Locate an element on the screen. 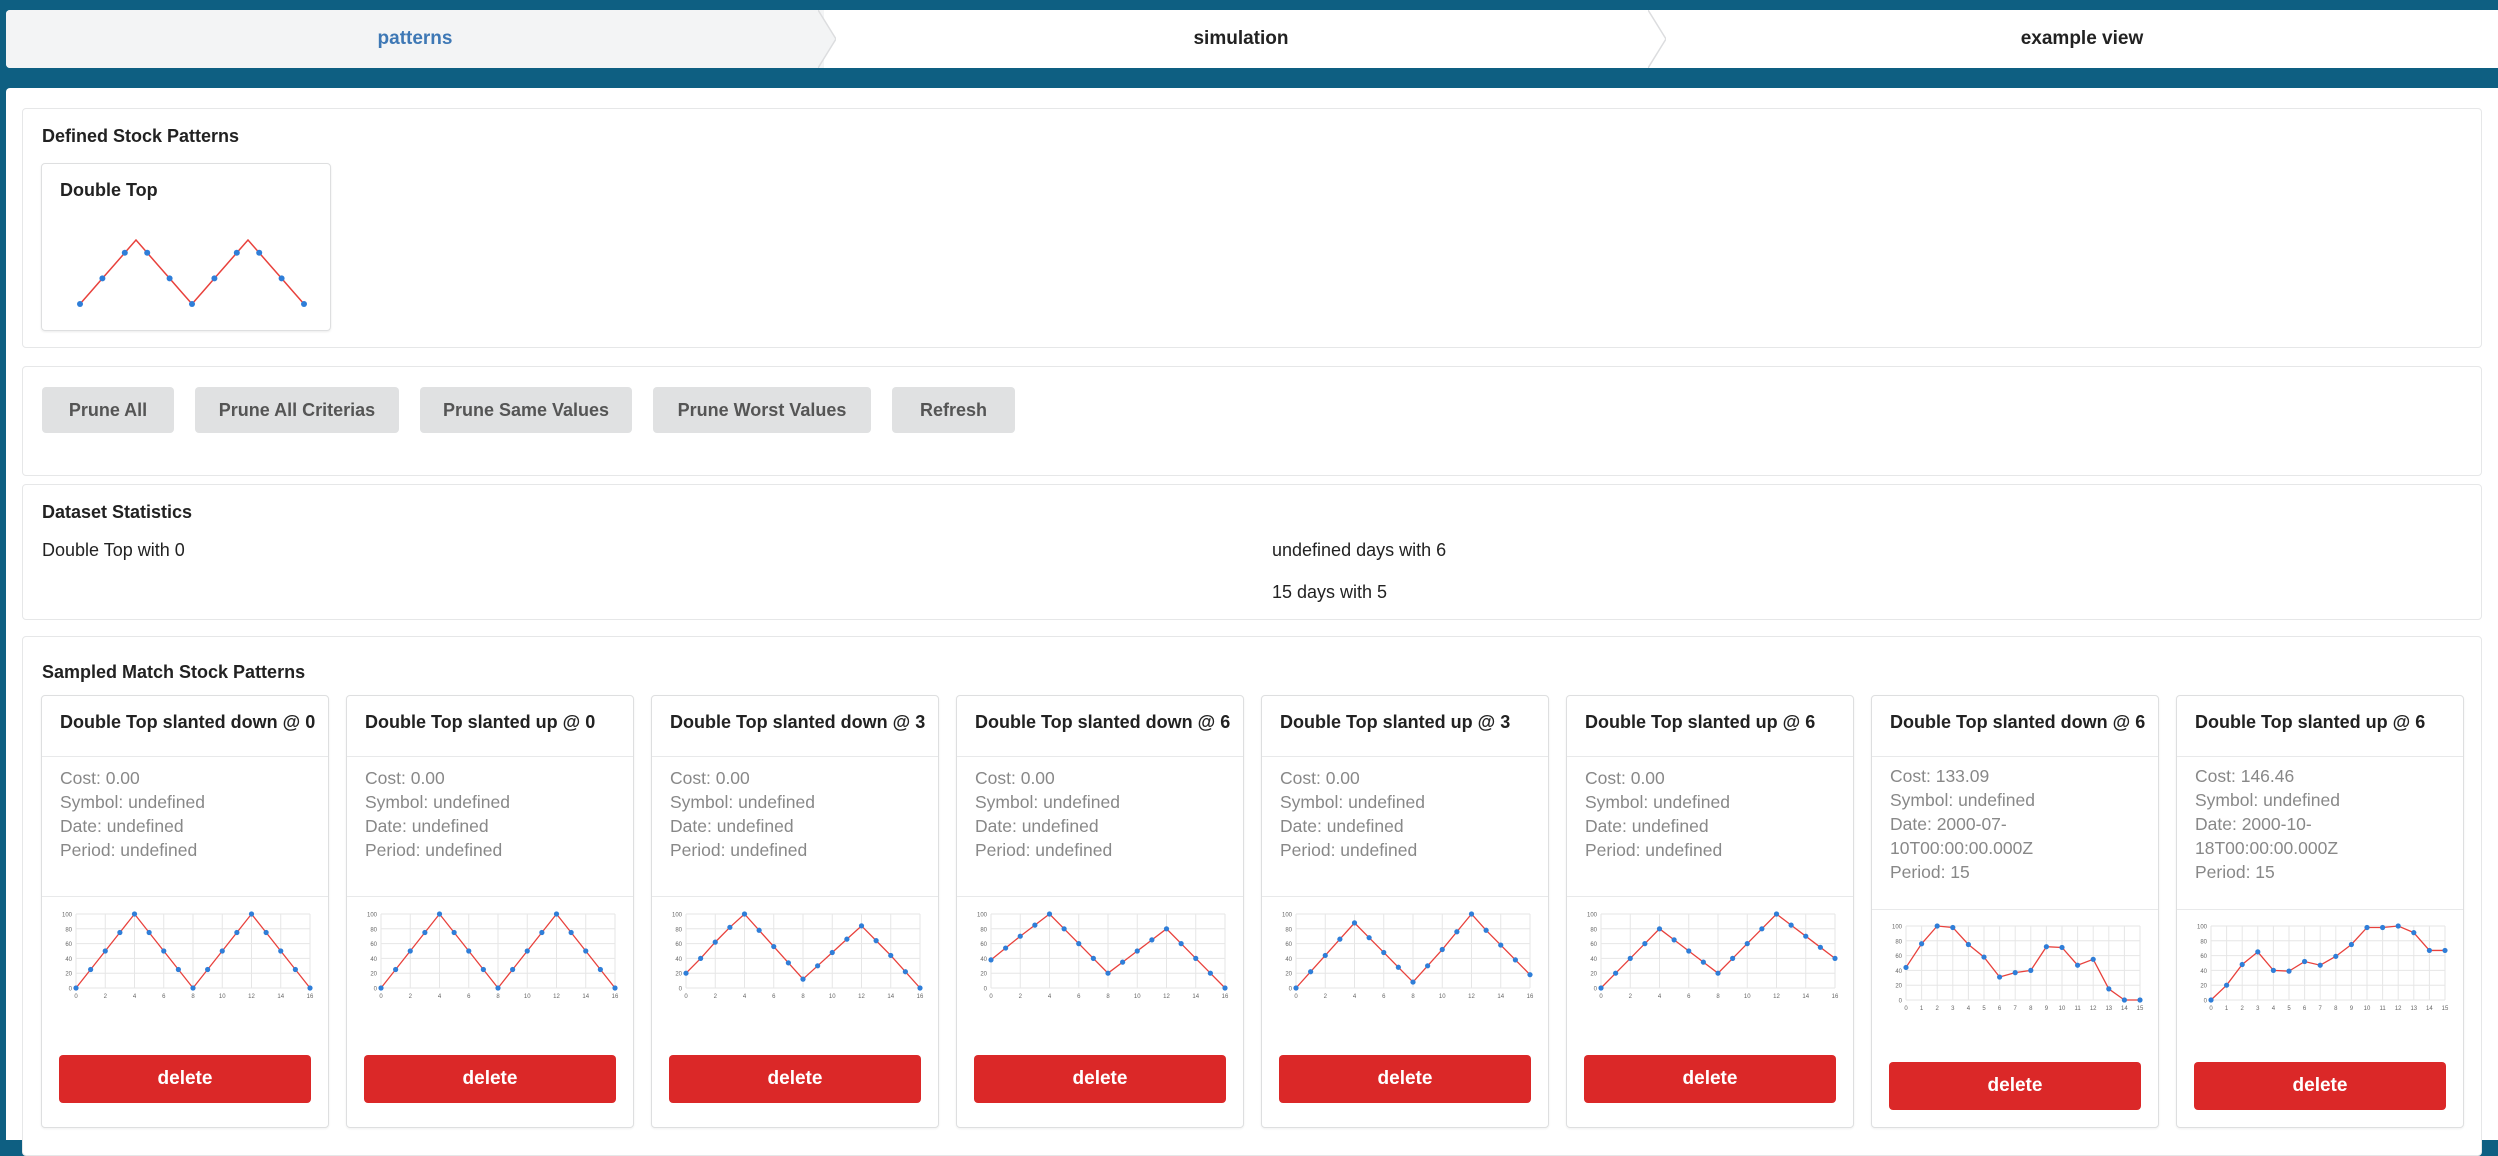  x-tick-label: 8 is located at coordinates (2031, 1009).